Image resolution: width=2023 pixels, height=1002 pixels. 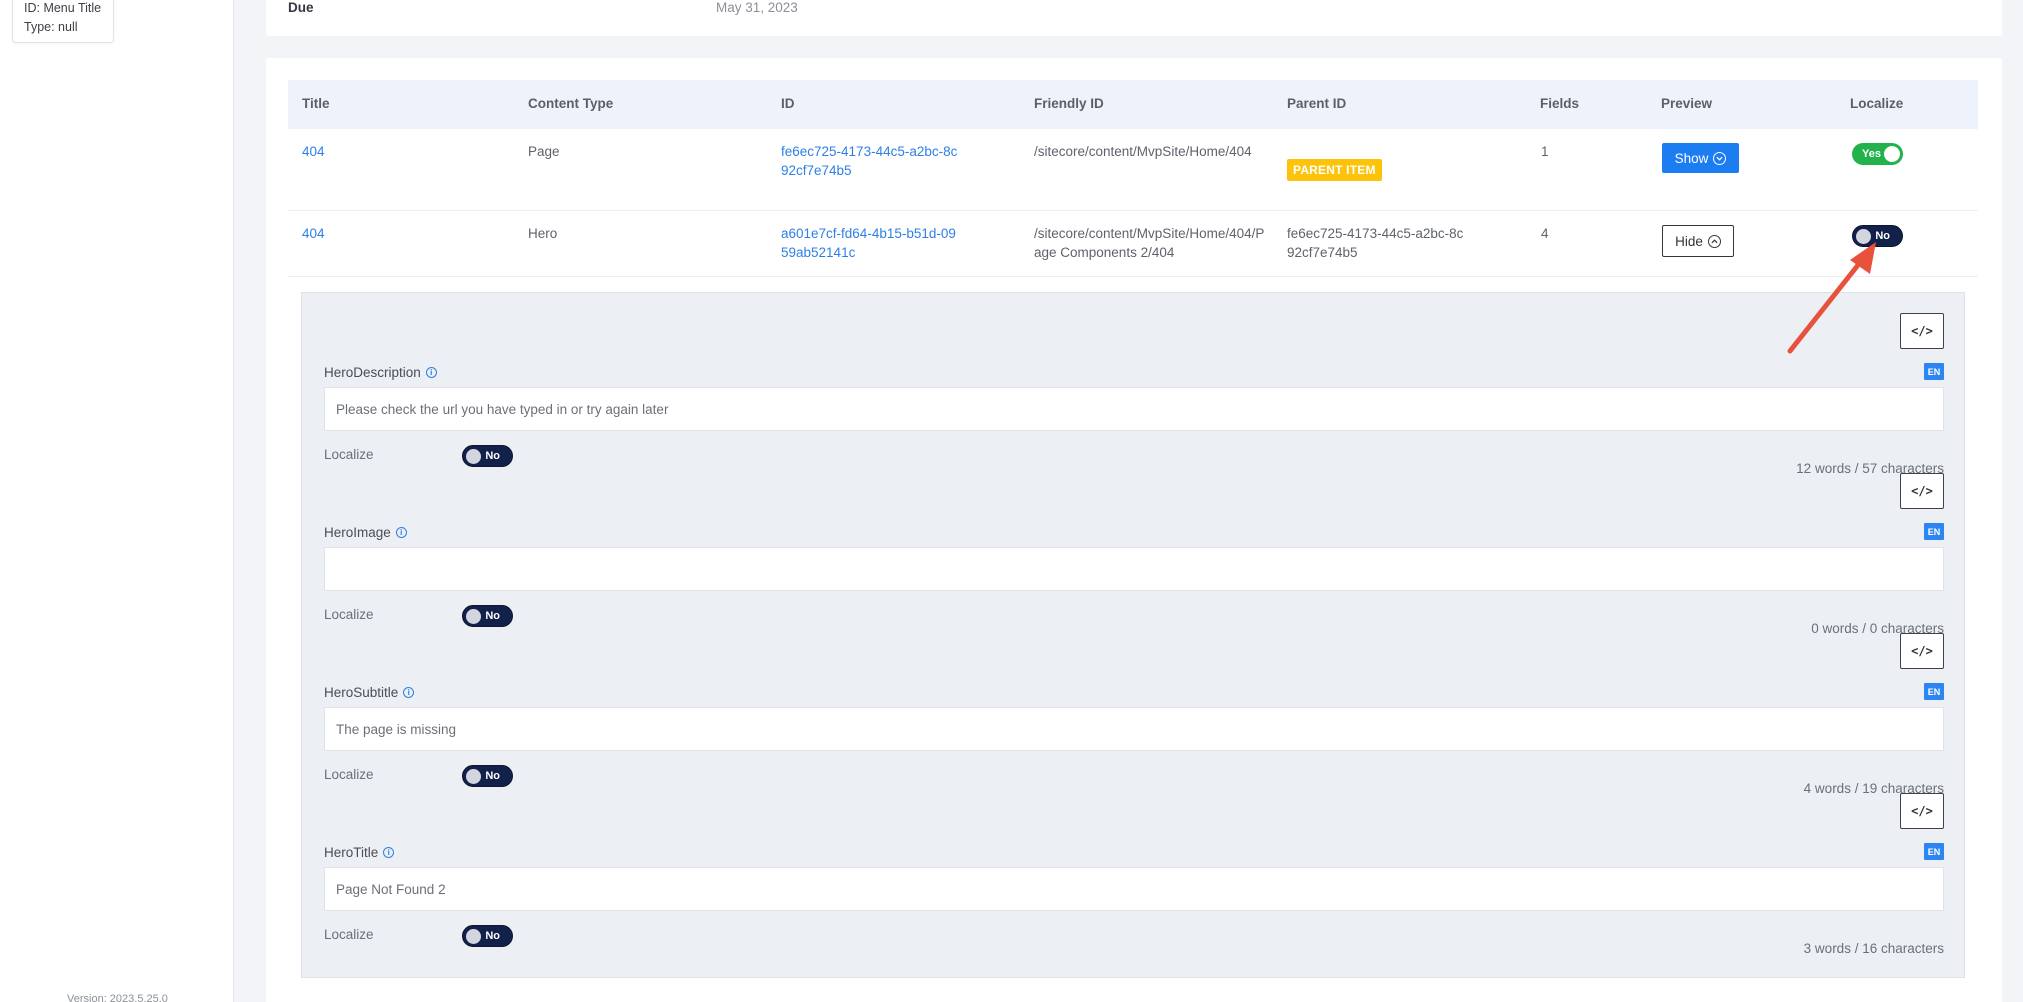 I want to click on row-friendly-id: /sitecore/content/MvpSite/Home/404, so click(x=1143, y=151).